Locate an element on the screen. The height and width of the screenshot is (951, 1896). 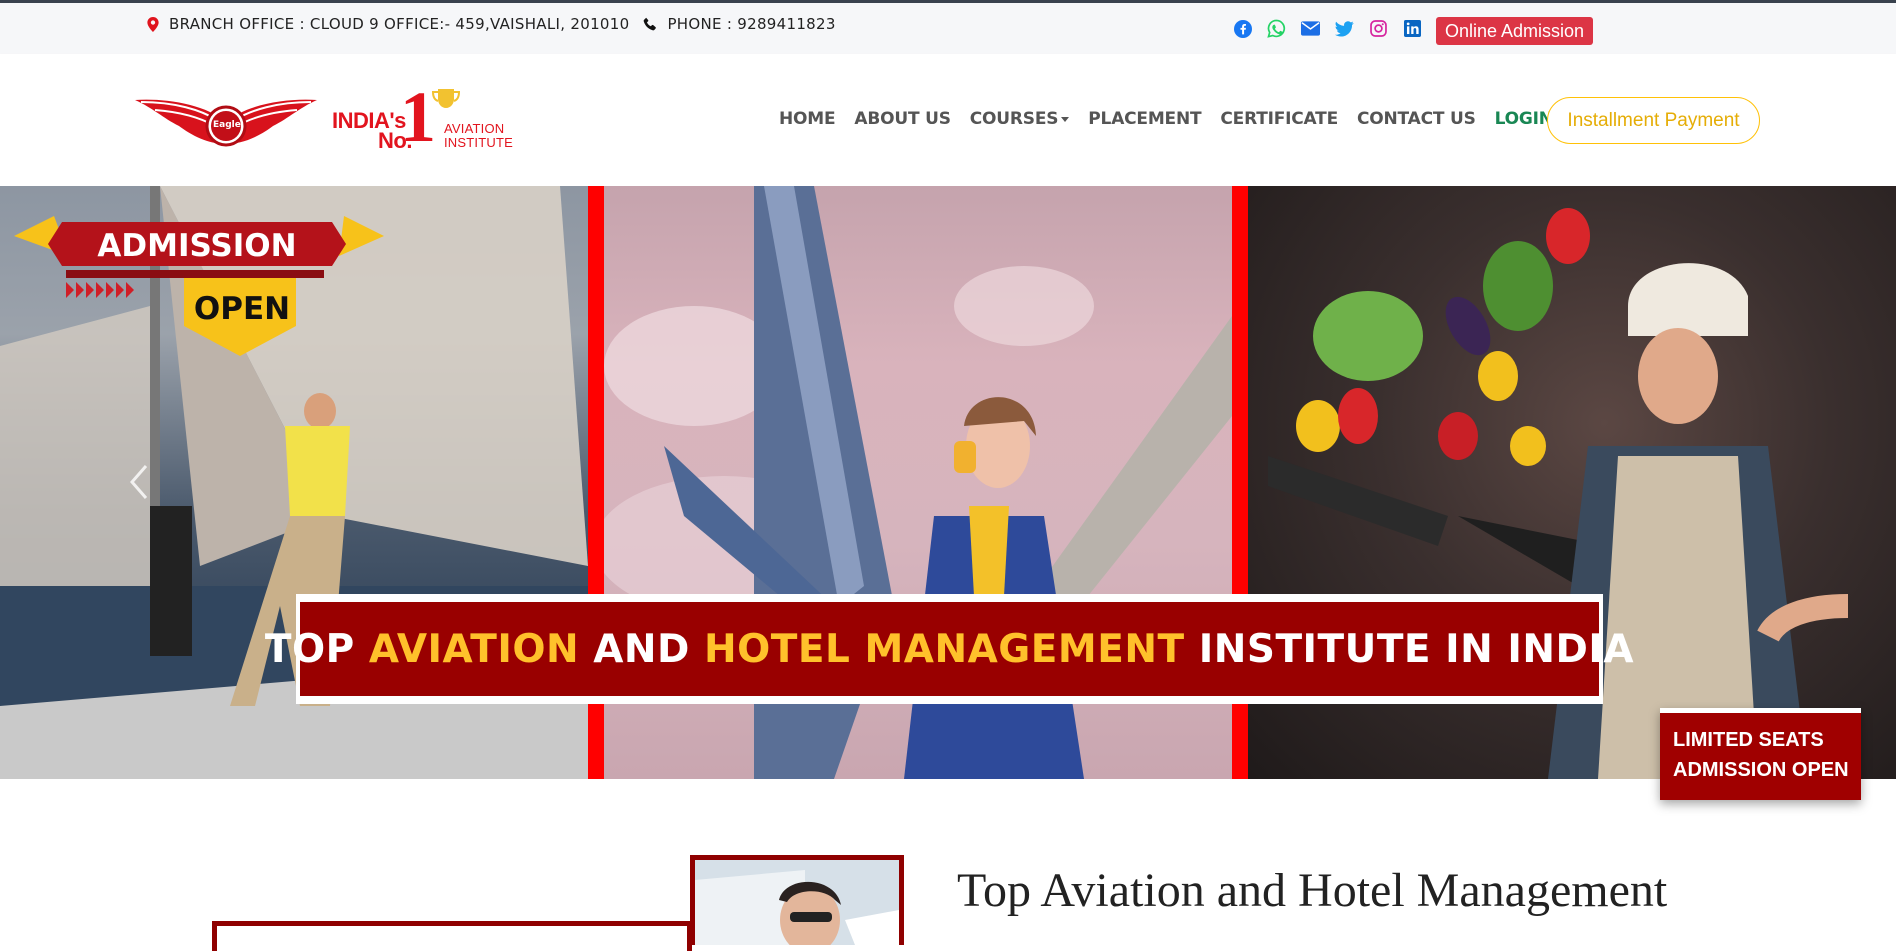
admission-badge-line1: ADMISSION is located at coordinates (196, 246).